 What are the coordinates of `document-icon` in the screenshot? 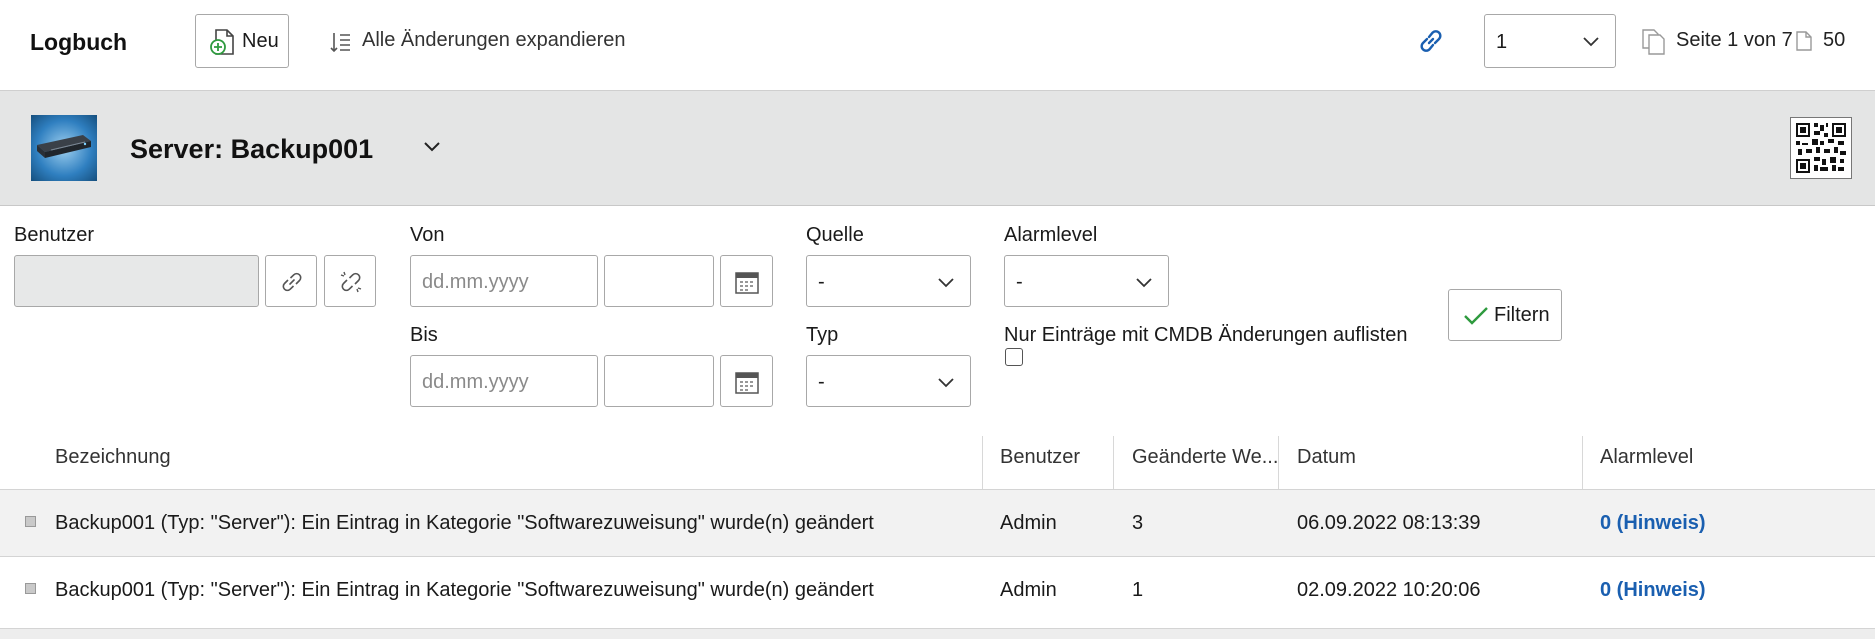 It's located at (1804, 41).